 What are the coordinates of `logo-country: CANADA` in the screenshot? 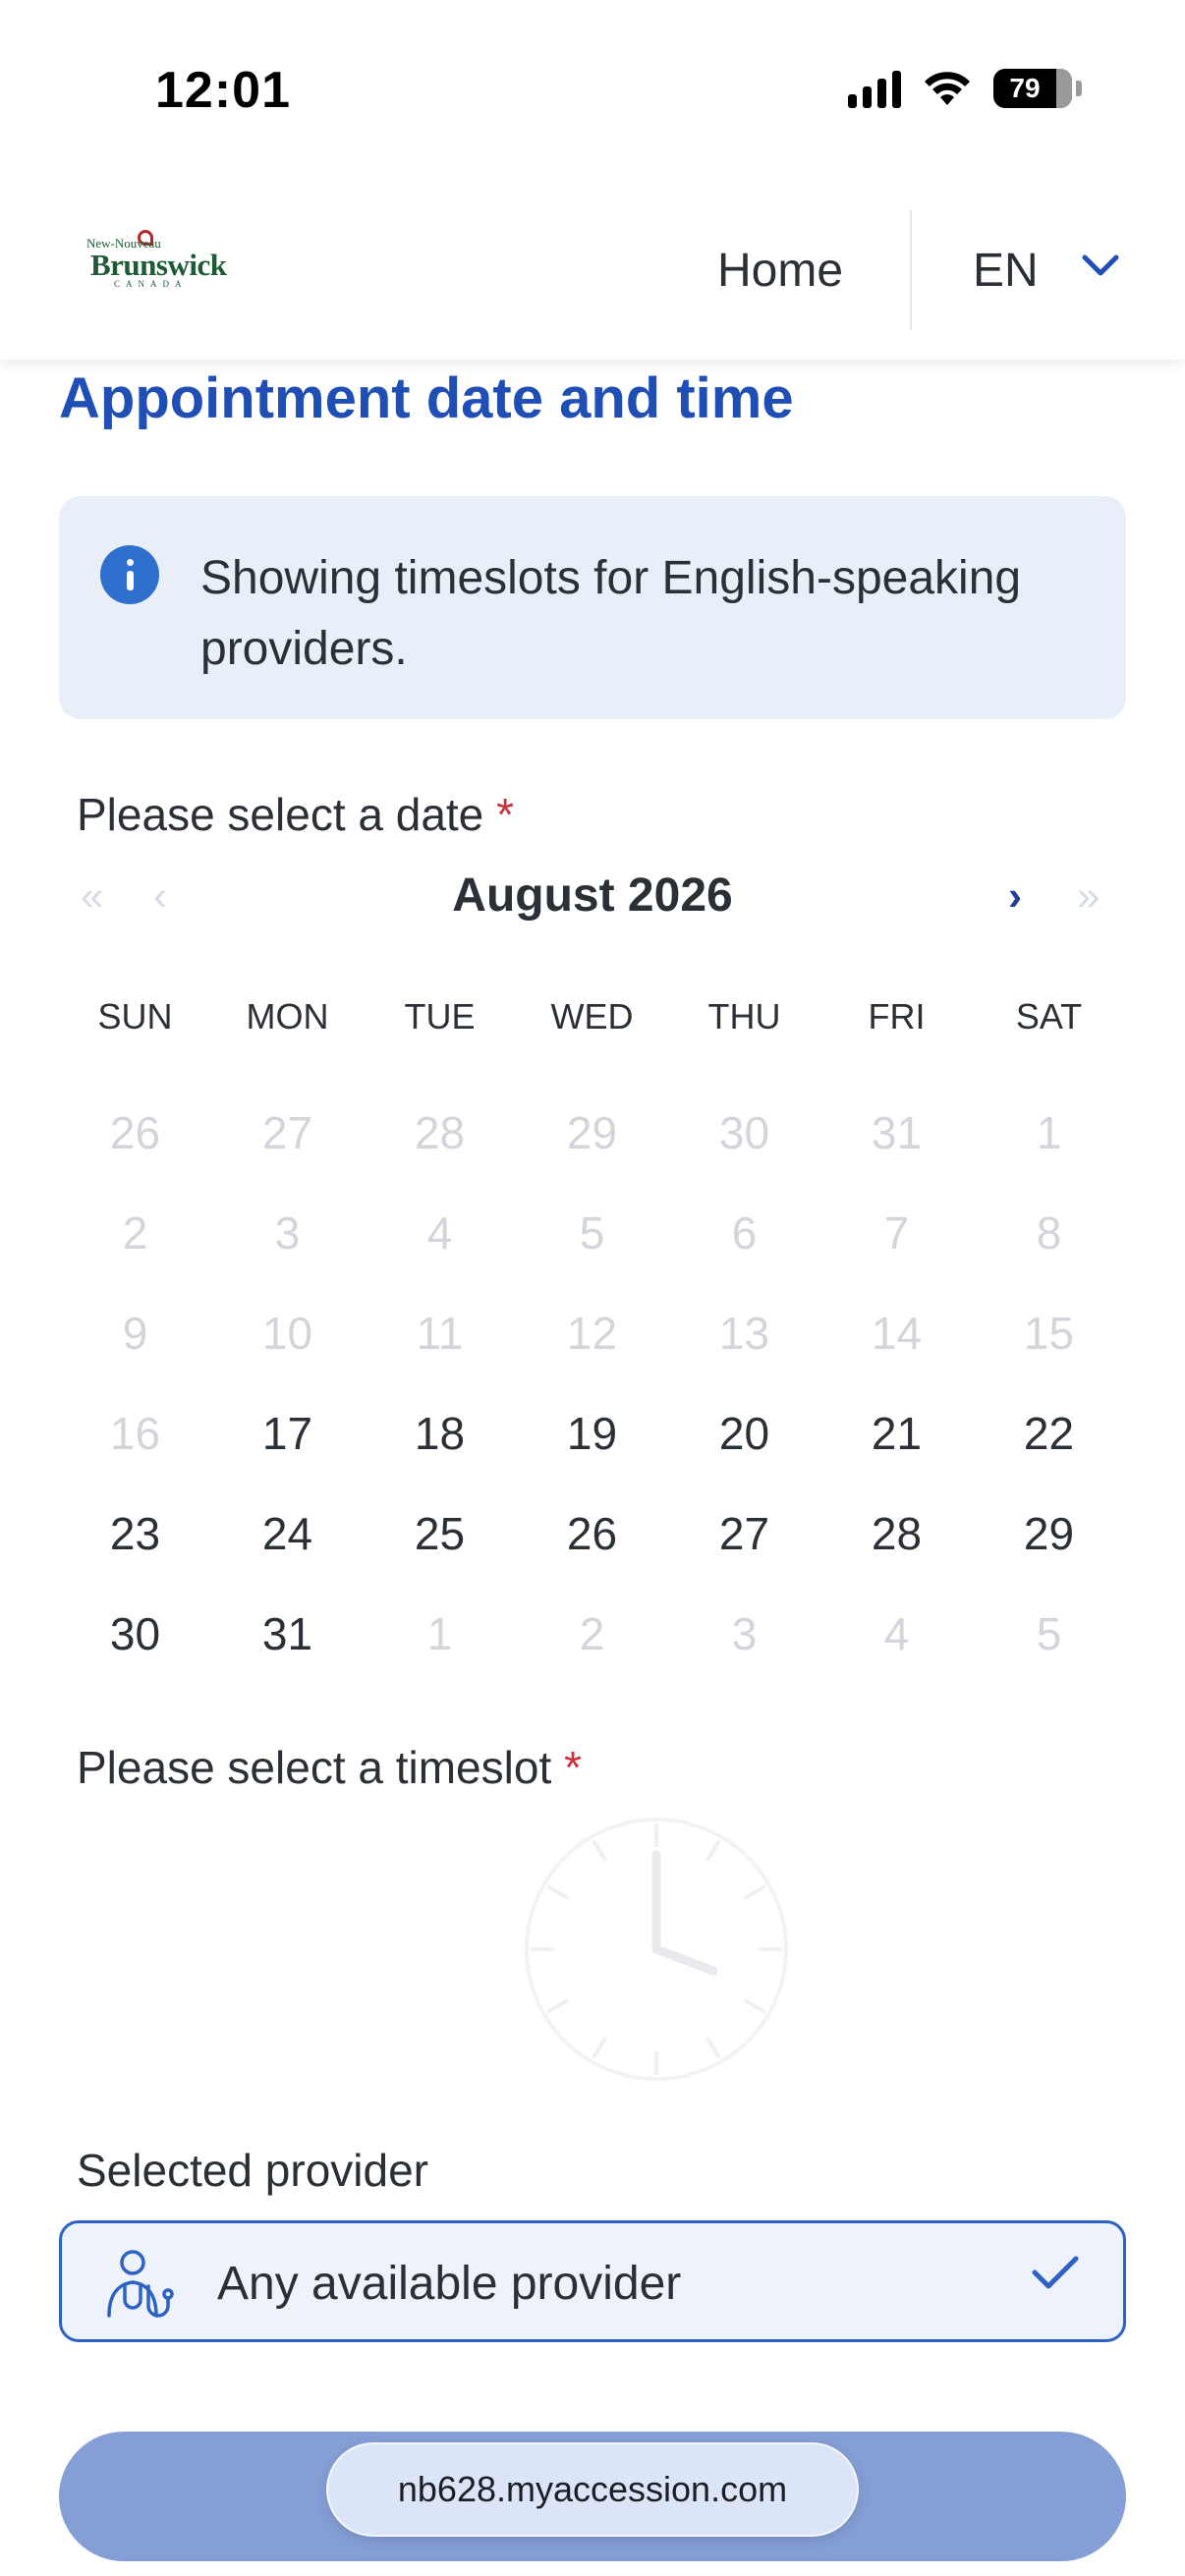 It's located at (151, 284).